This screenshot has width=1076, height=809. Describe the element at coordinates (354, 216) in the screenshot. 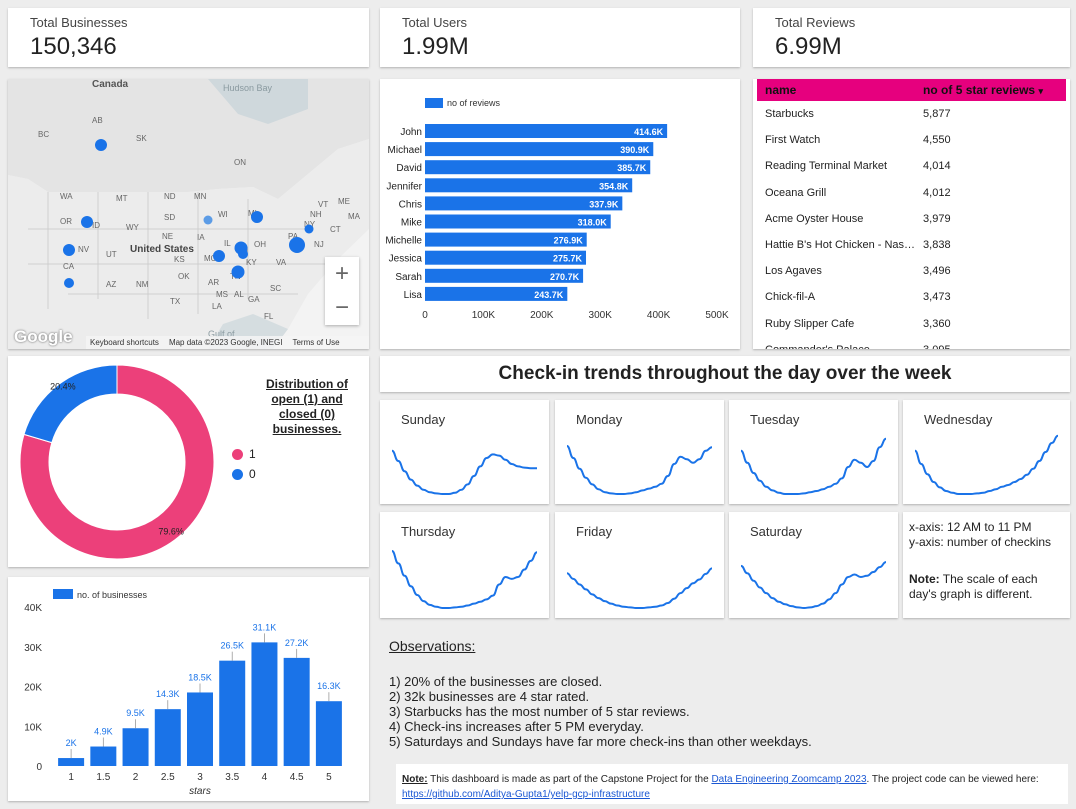

I see `map-state-label: MA` at that location.